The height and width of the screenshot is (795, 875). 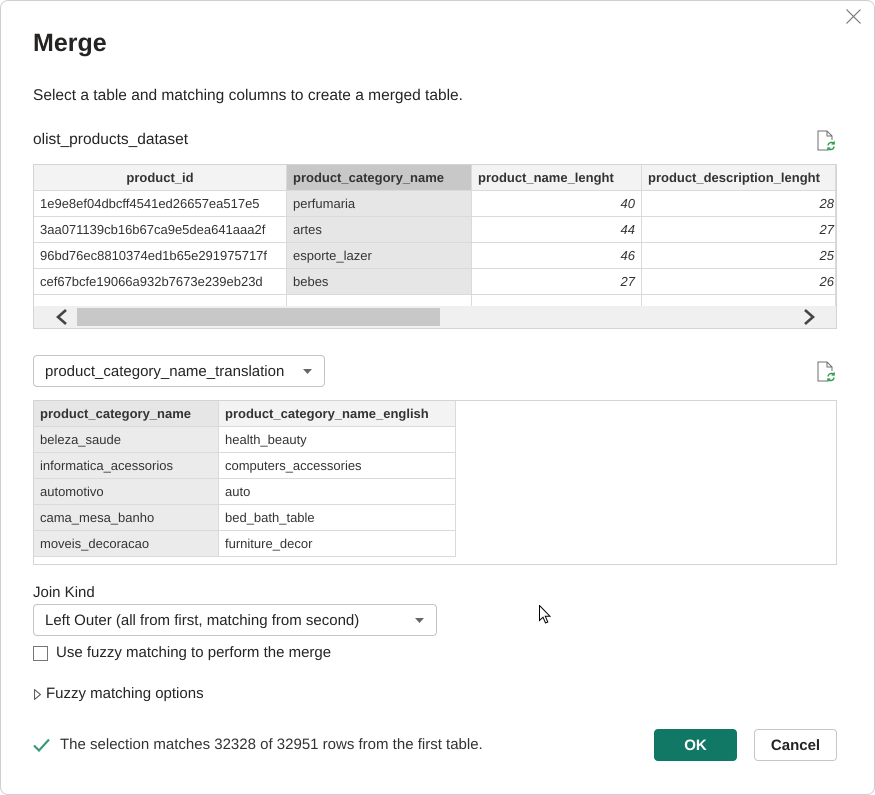 I want to click on table-cell: perfumaria, so click(x=379, y=204).